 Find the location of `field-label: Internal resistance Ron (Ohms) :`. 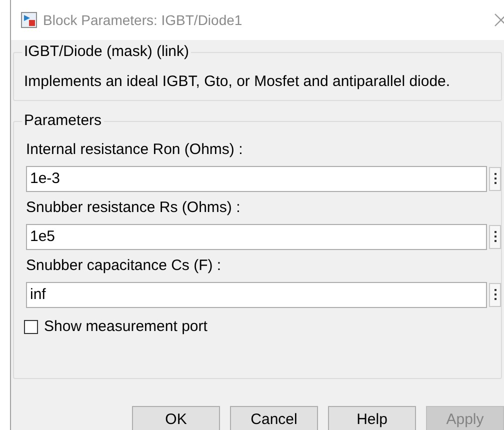

field-label: Internal resistance Ron (Ohms) : is located at coordinates (135, 150).